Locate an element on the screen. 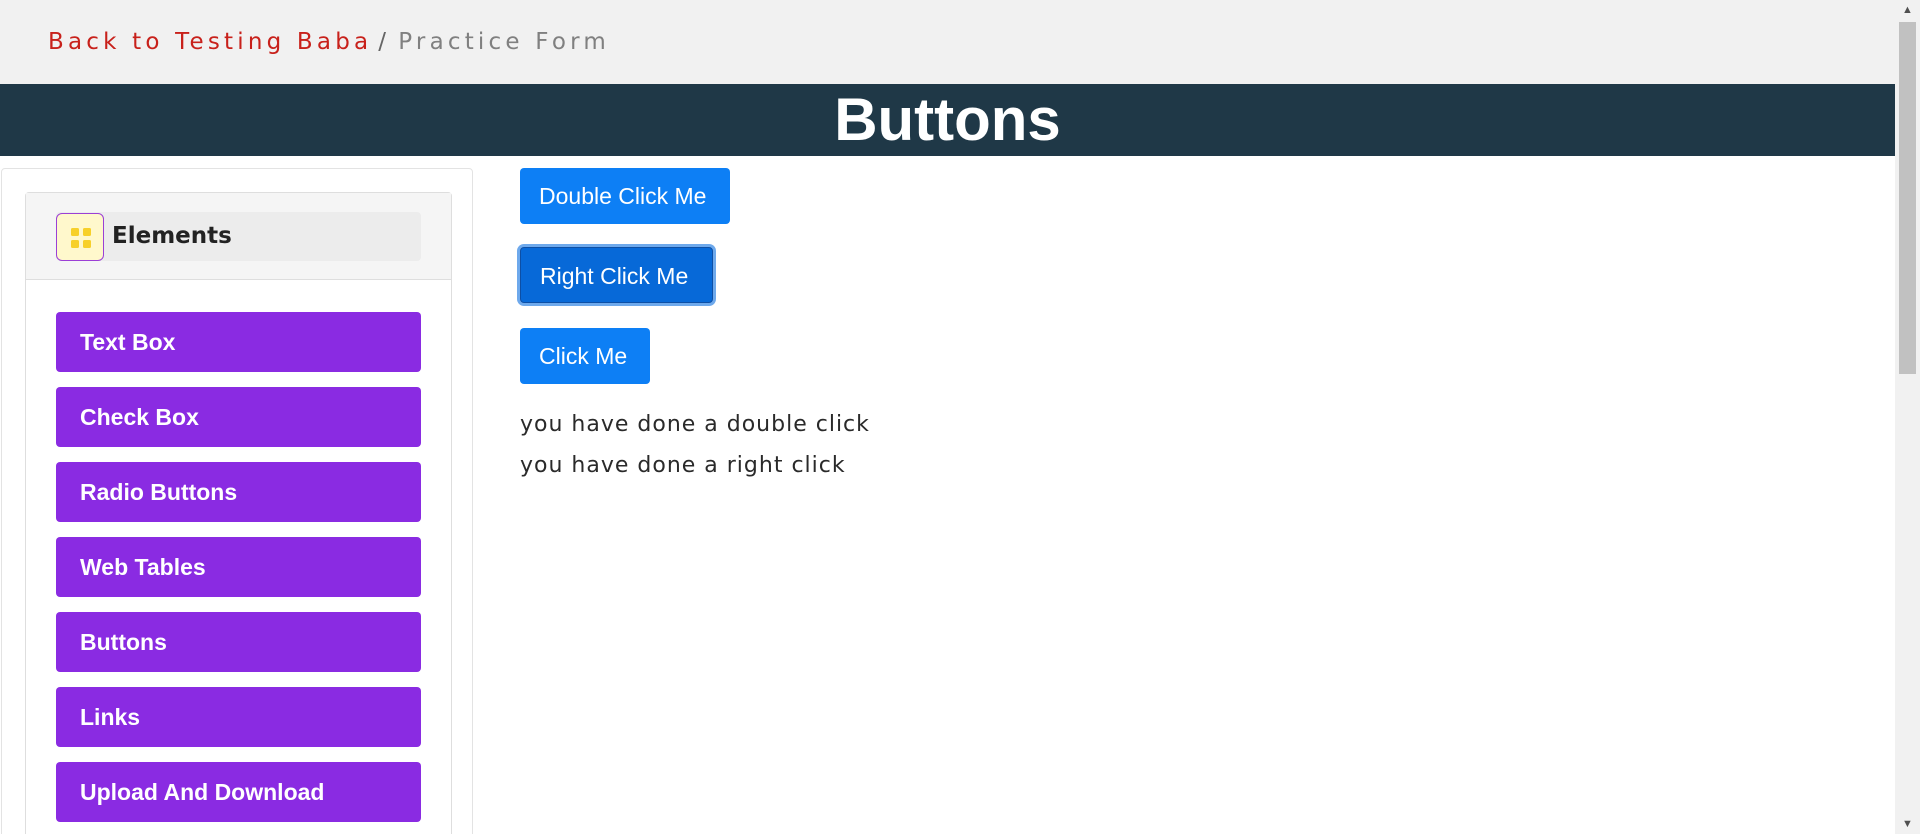 This screenshot has width=1920, height=834. sidebar-item-upload-and-download: Upload And Download is located at coordinates (238, 792).